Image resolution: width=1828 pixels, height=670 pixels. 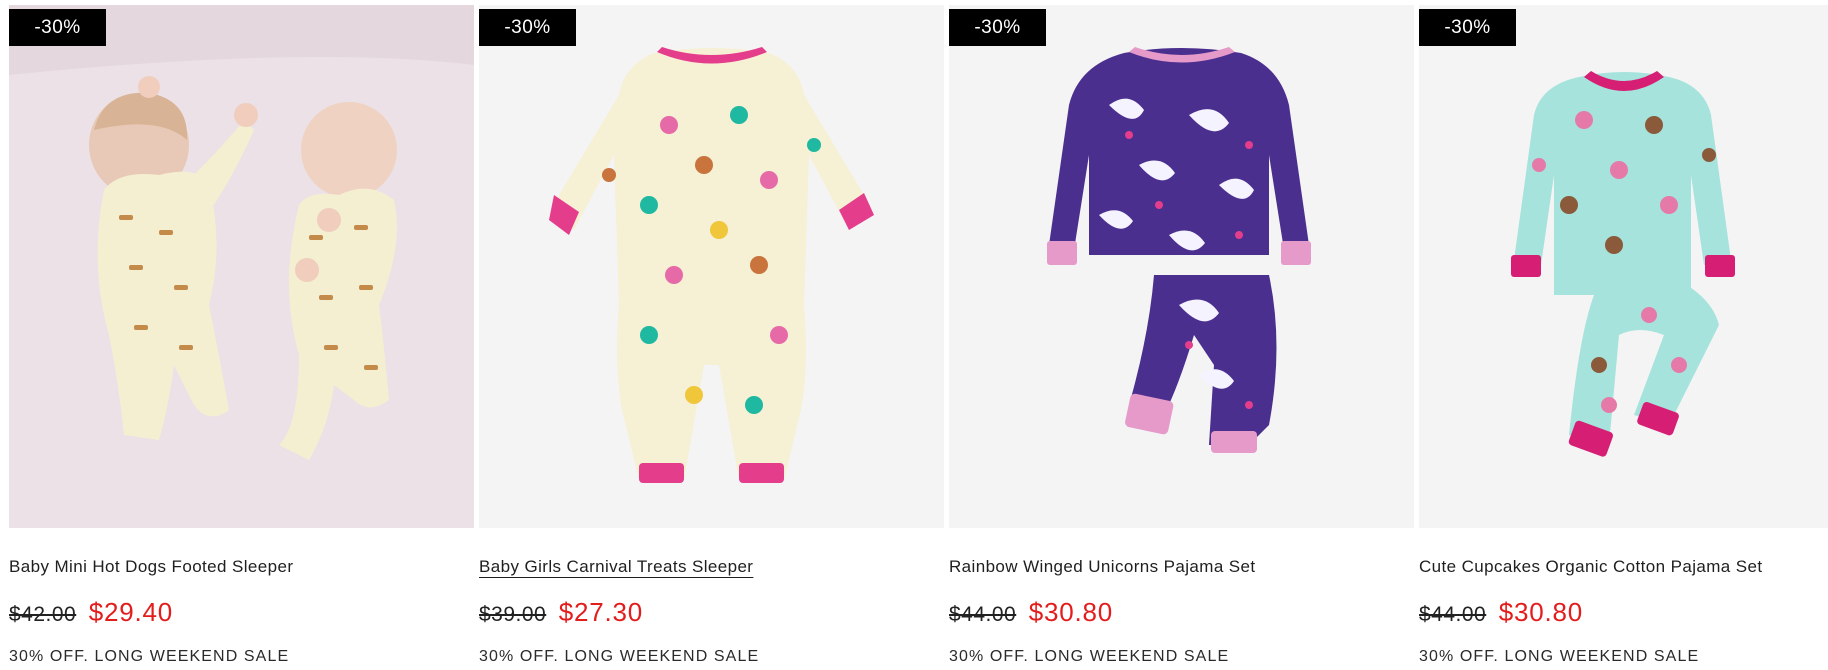 I want to click on original-price: $39.00, so click(x=513, y=614).